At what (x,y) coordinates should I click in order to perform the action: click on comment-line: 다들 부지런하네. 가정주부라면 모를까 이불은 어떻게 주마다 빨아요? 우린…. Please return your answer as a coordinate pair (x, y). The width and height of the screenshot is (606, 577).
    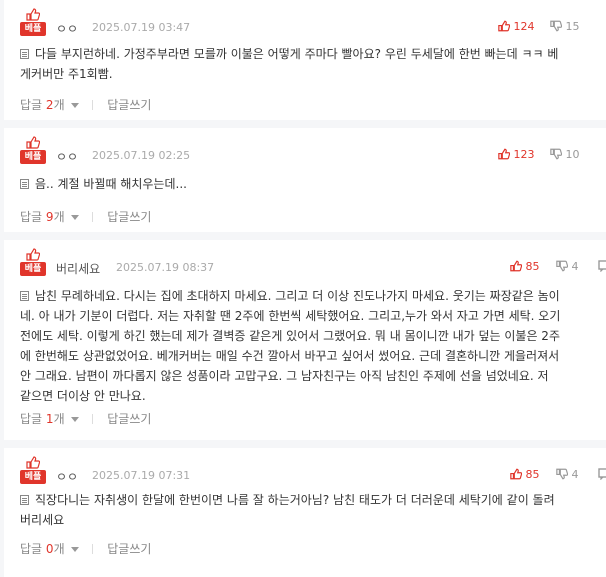
    Looking at the image, I should click on (313, 54).